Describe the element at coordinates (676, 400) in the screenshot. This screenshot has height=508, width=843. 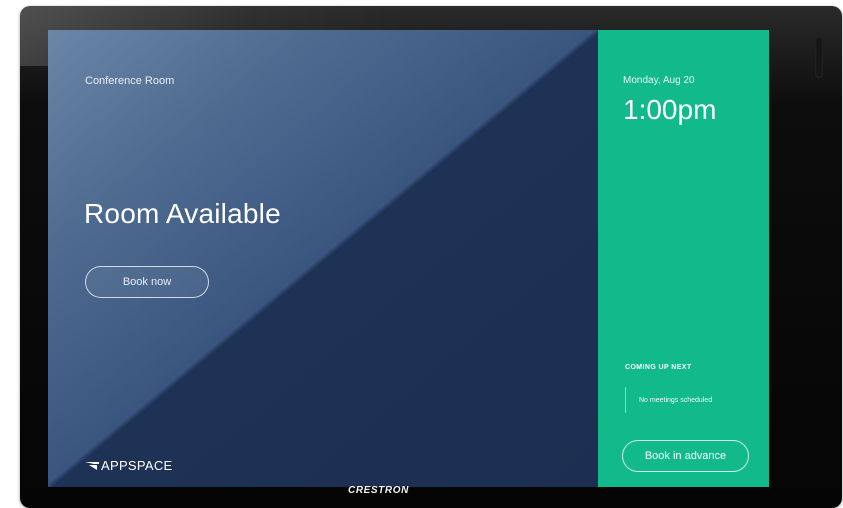
I see `upcoming-meeting-text: No meetings scheduled` at that location.